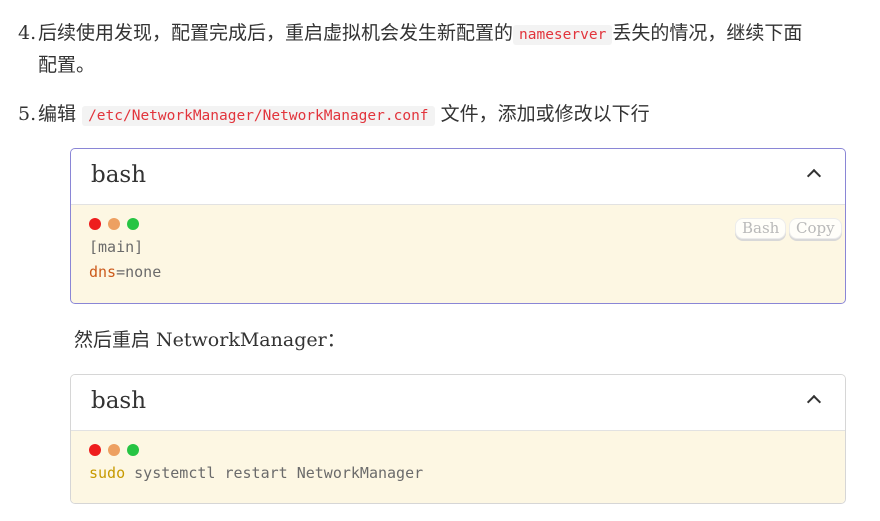  What do you see at coordinates (139, 272) in the screenshot?
I see `code-value: =none` at bounding box center [139, 272].